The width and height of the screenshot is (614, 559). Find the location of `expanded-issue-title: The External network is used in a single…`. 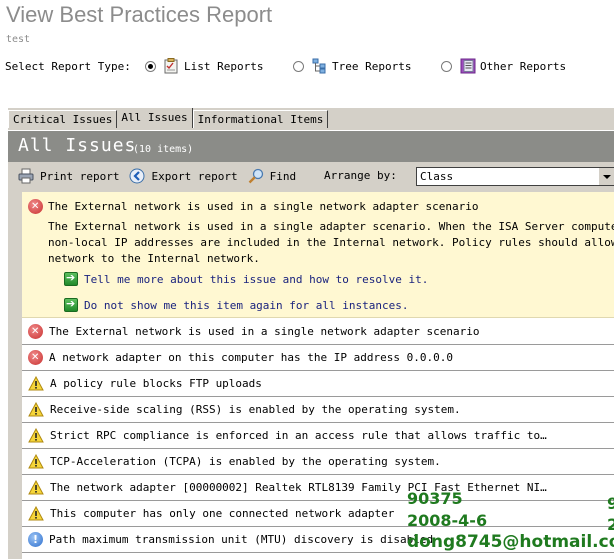

expanded-issue-title: The External network is used in a single… is located at coordinates (263, 206).